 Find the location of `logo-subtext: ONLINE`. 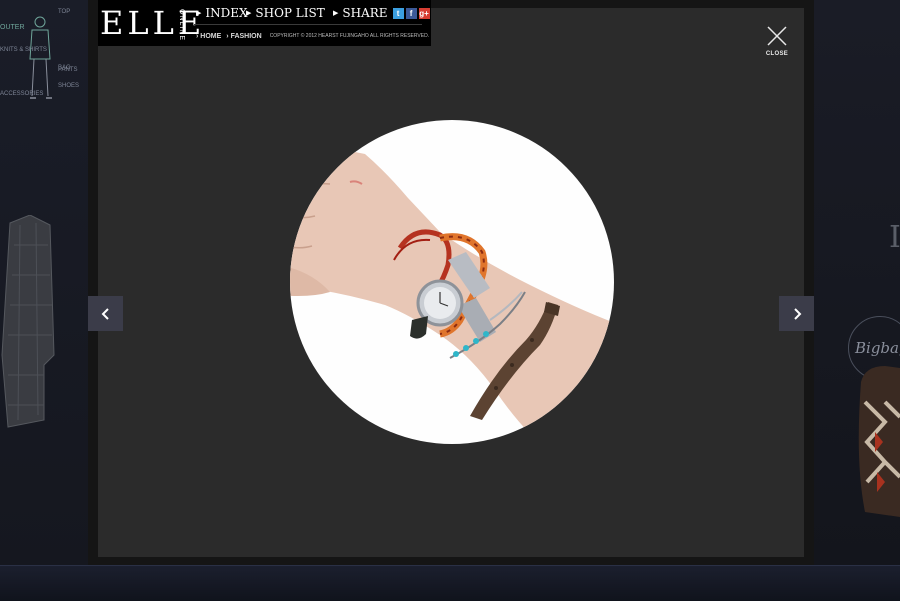

logo-subtext: ONLINE is located at coordinates (181, 25).